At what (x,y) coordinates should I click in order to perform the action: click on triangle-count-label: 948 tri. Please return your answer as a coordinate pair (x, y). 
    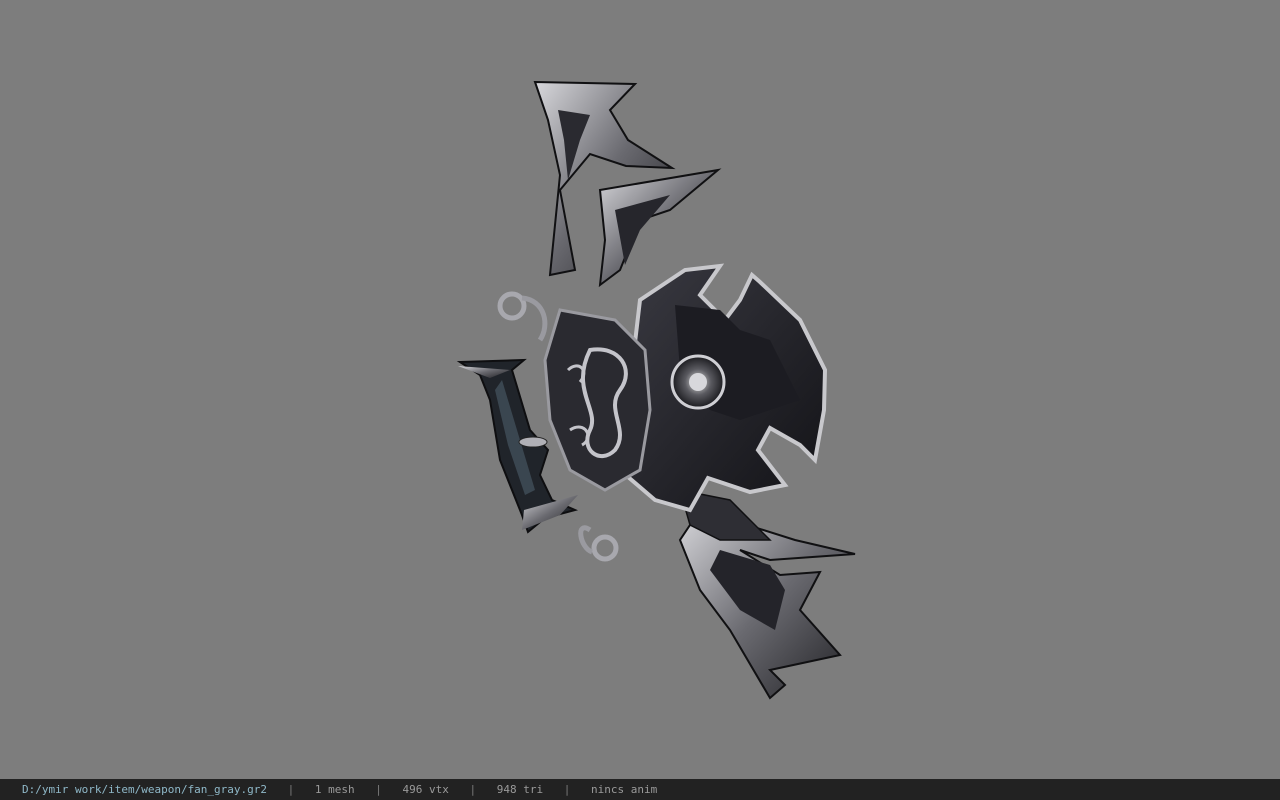
    Looking at the image, I should click on (520, 789).